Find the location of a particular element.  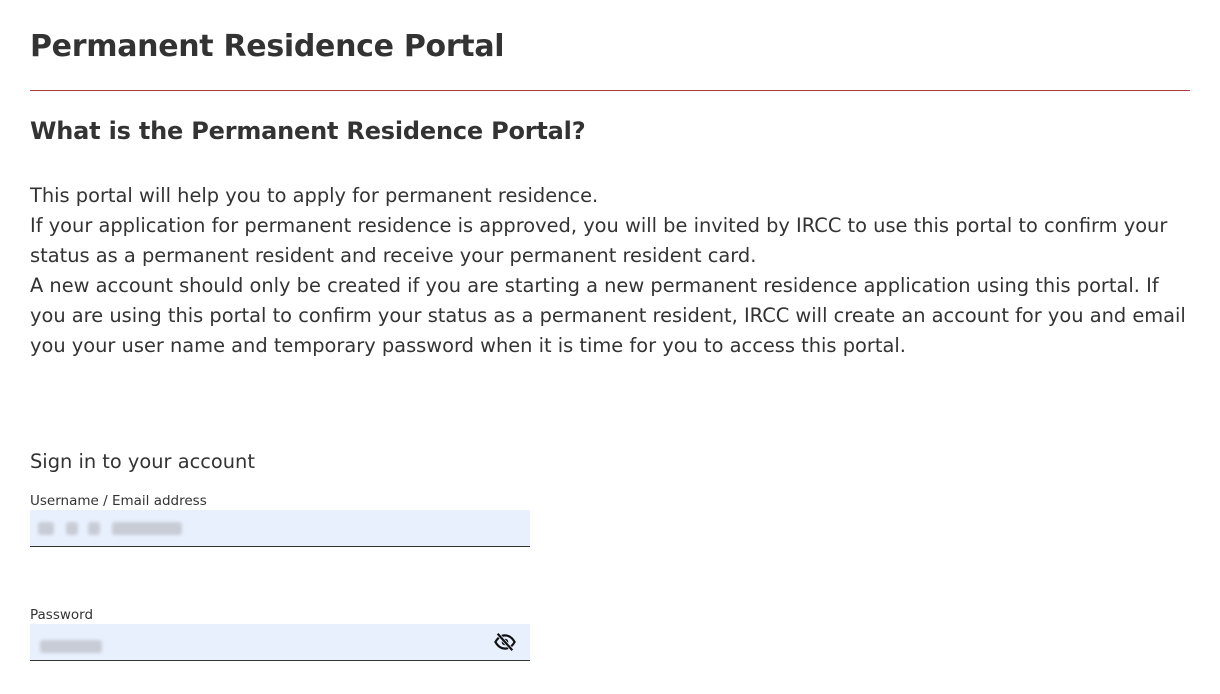

title-divider is located at coordinates (610, 90).